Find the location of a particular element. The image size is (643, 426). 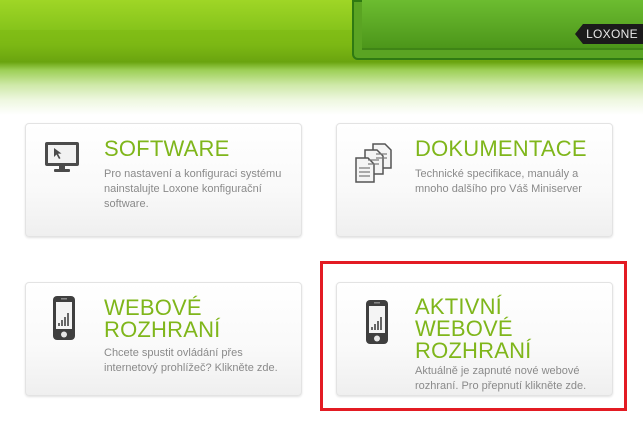

web-interface-title: WEBOVÉ ROZHRANÍ is located at coordinates (162, 318).